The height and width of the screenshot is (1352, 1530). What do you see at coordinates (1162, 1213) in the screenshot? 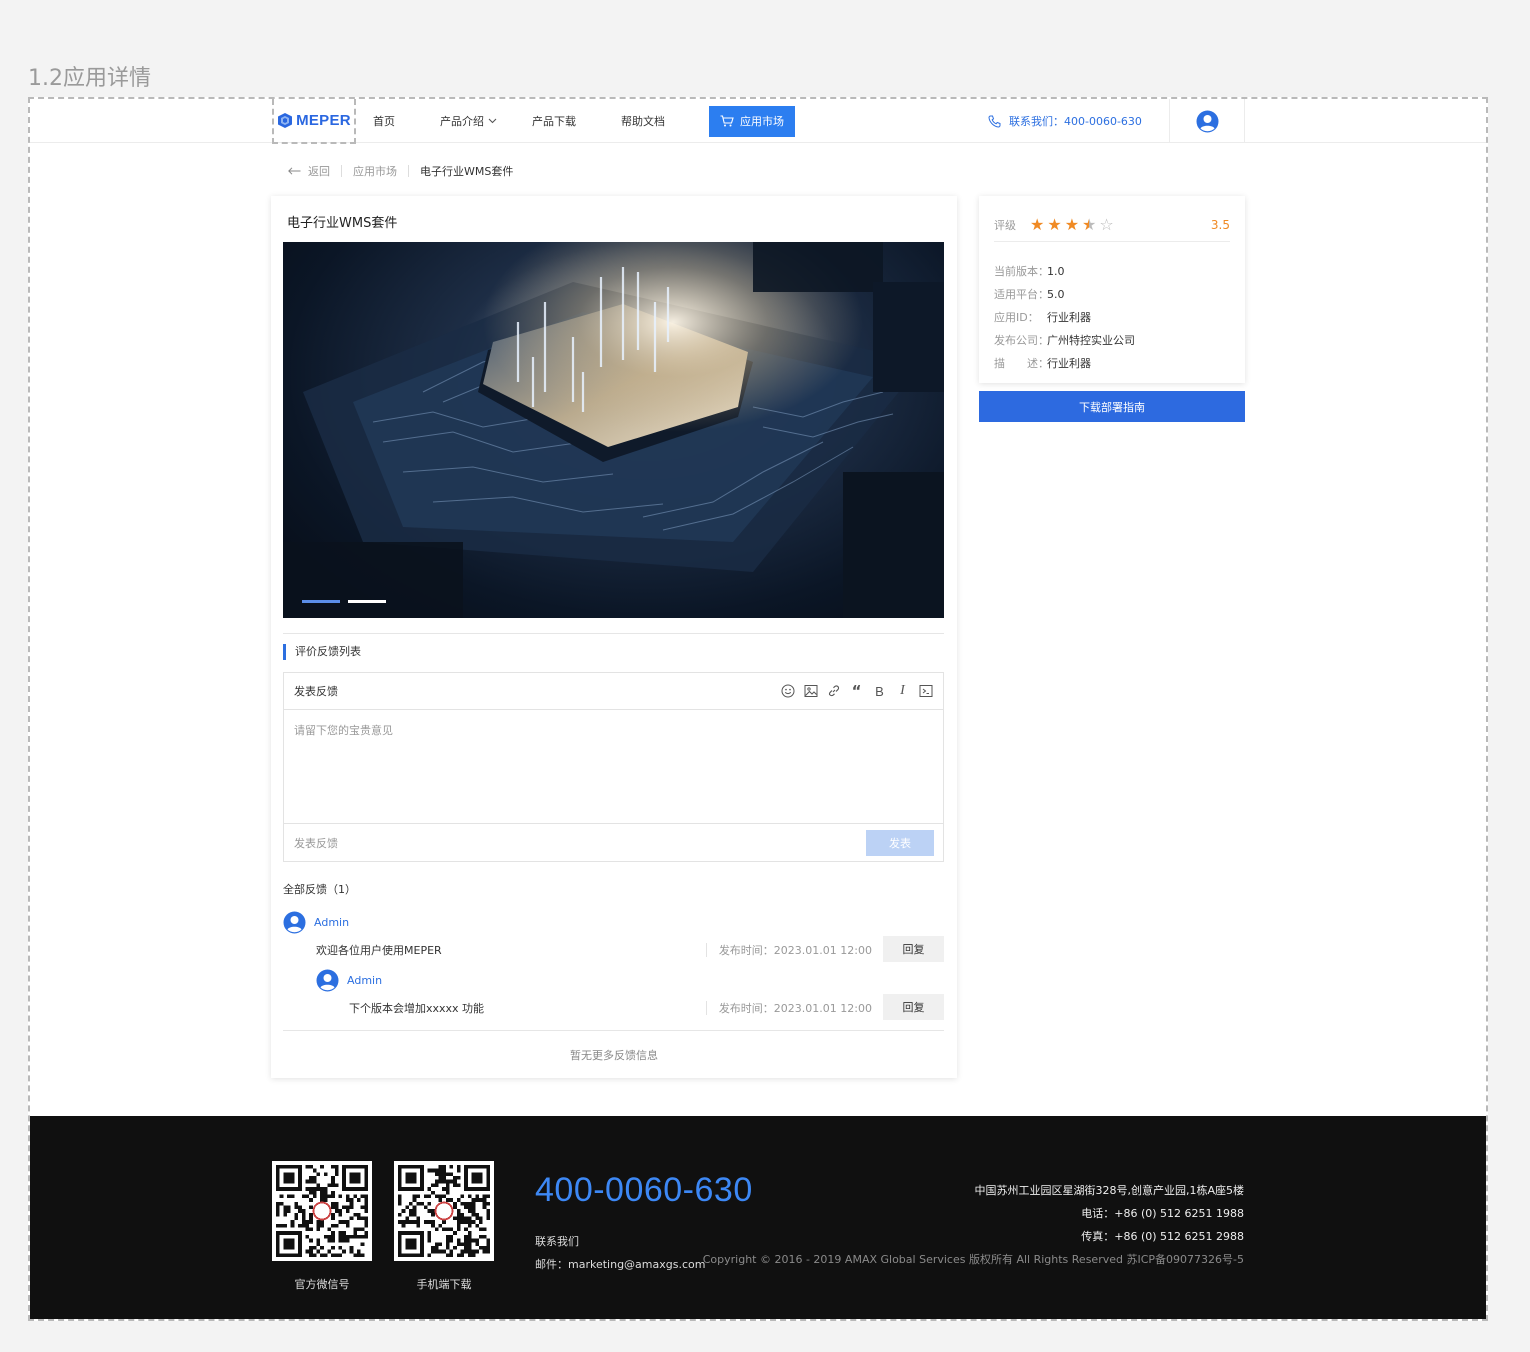
I see `footer-tel: 电话：+86 (0) 512 6251 1988` at bounding box center [1162, 1213].